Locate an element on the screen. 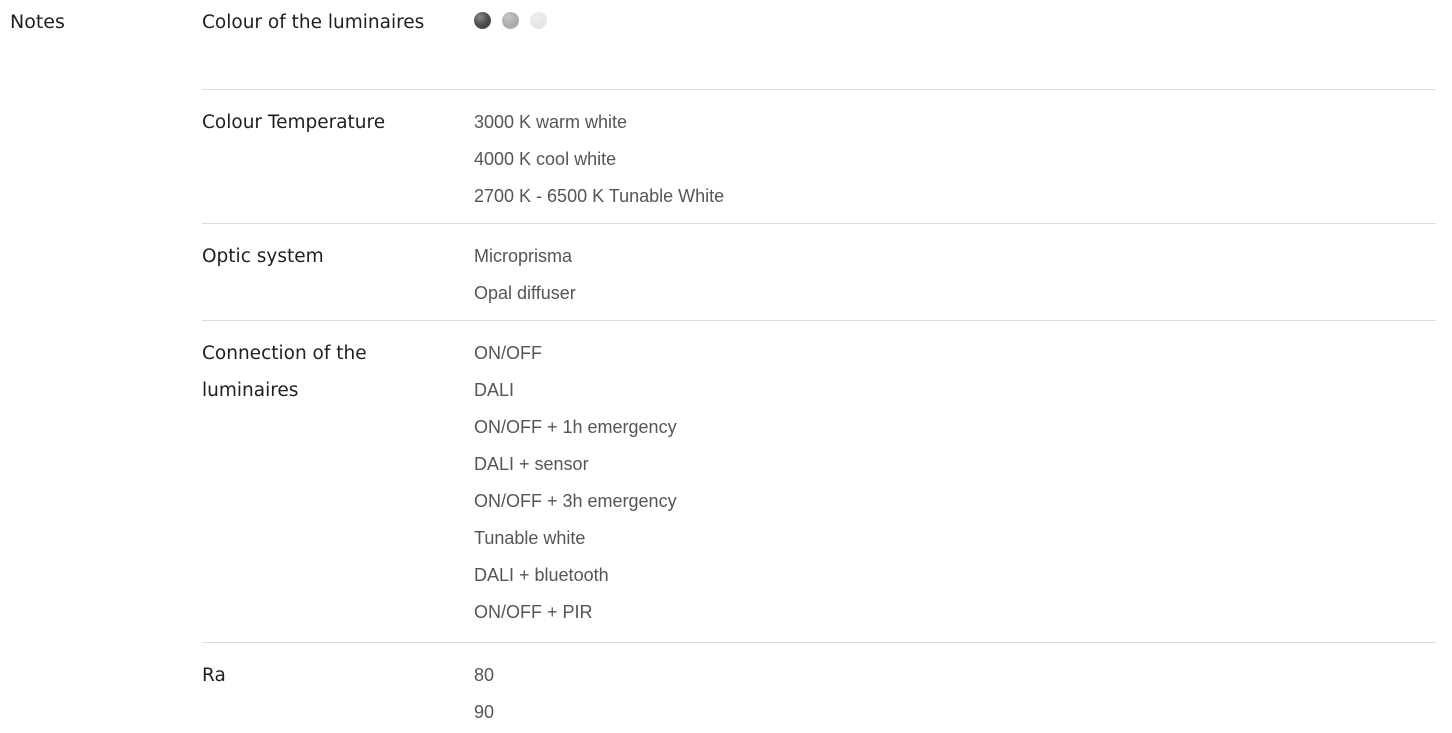 The image size is (1452, 733). swatch-dark-grey is located at coordinates (482, 20).